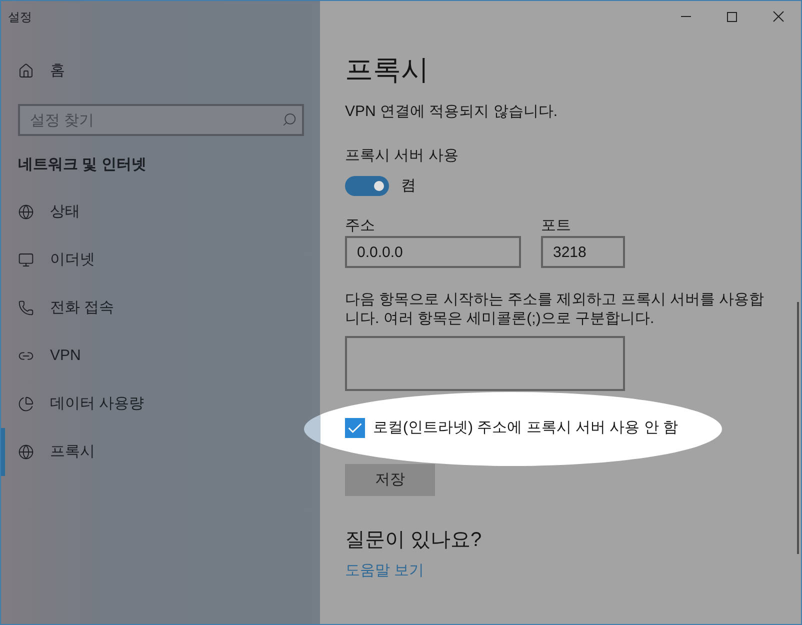 The image size is (802, 625). I want to click on help-heading: 질문이 있나요?, so click(413, 540).